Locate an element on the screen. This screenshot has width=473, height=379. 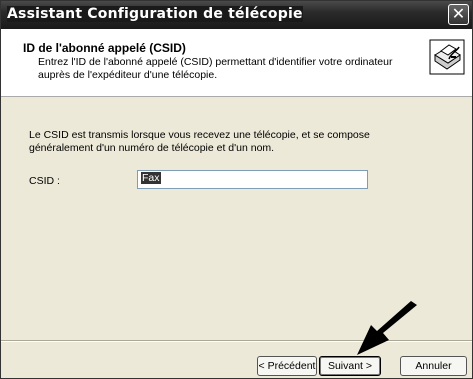
cancel-button: Annuler is located at coordinates (433, 366).